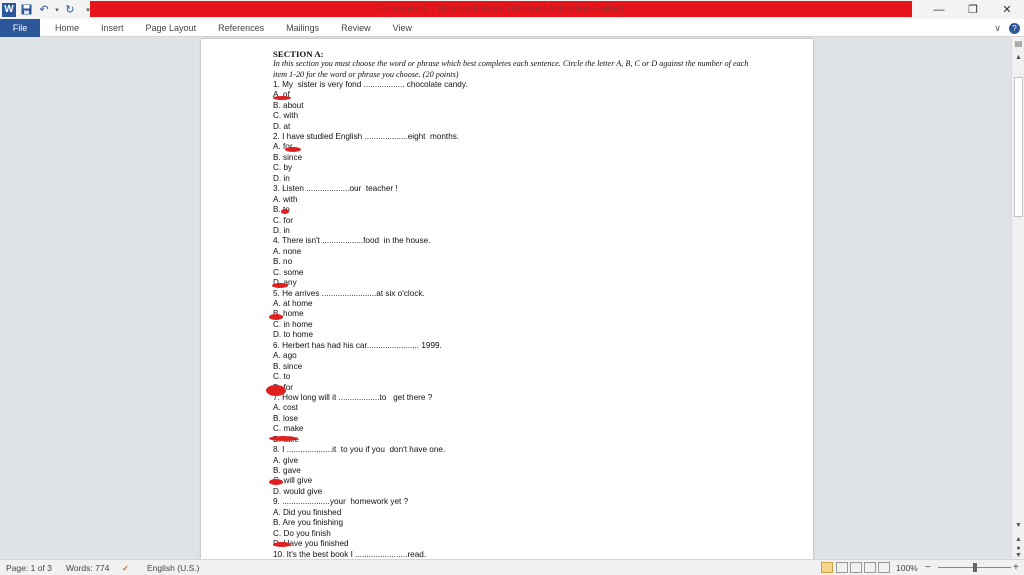  Describe the element at coordinates (1018, 147) in the screenshot. I see `scroll-thumb` at that location.